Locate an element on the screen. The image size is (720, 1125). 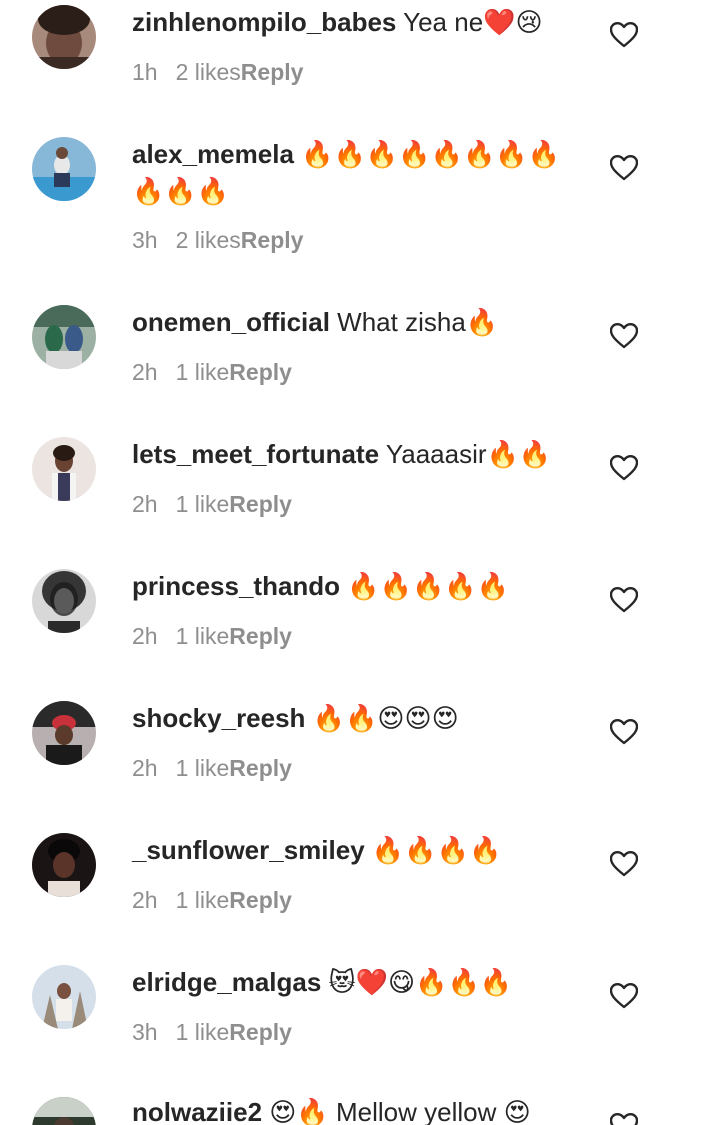
comment-body: 😍🔥 Mellow yellow 😍 is located at coordinates (400, 1111).